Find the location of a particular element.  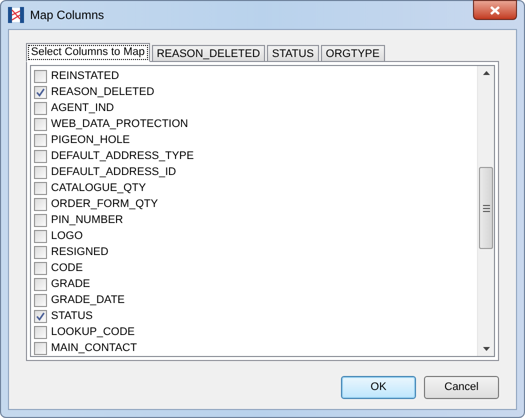

column-label: REINSTATED is located at coordinates (85, 76).